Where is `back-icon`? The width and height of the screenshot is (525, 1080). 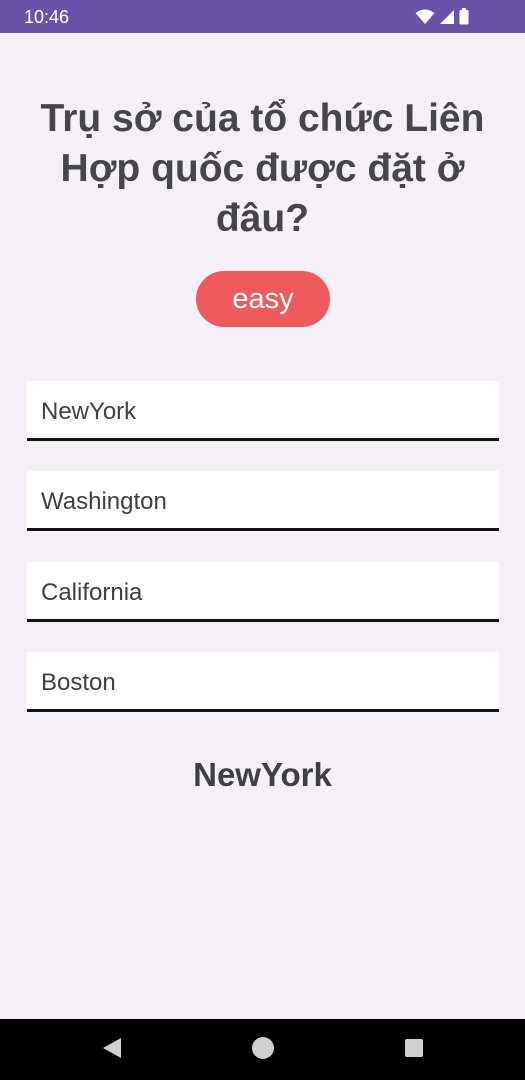
back-icon is located at coordinates (112, 1050).